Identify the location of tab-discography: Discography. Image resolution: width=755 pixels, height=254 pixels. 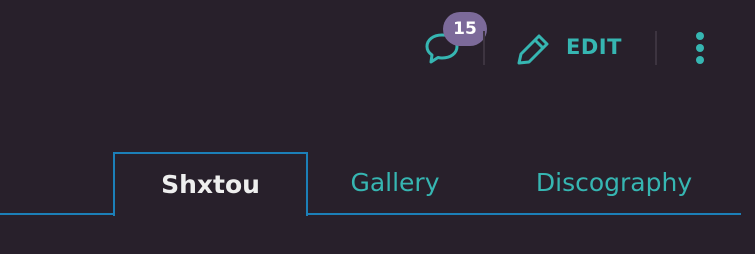
(614, 183).